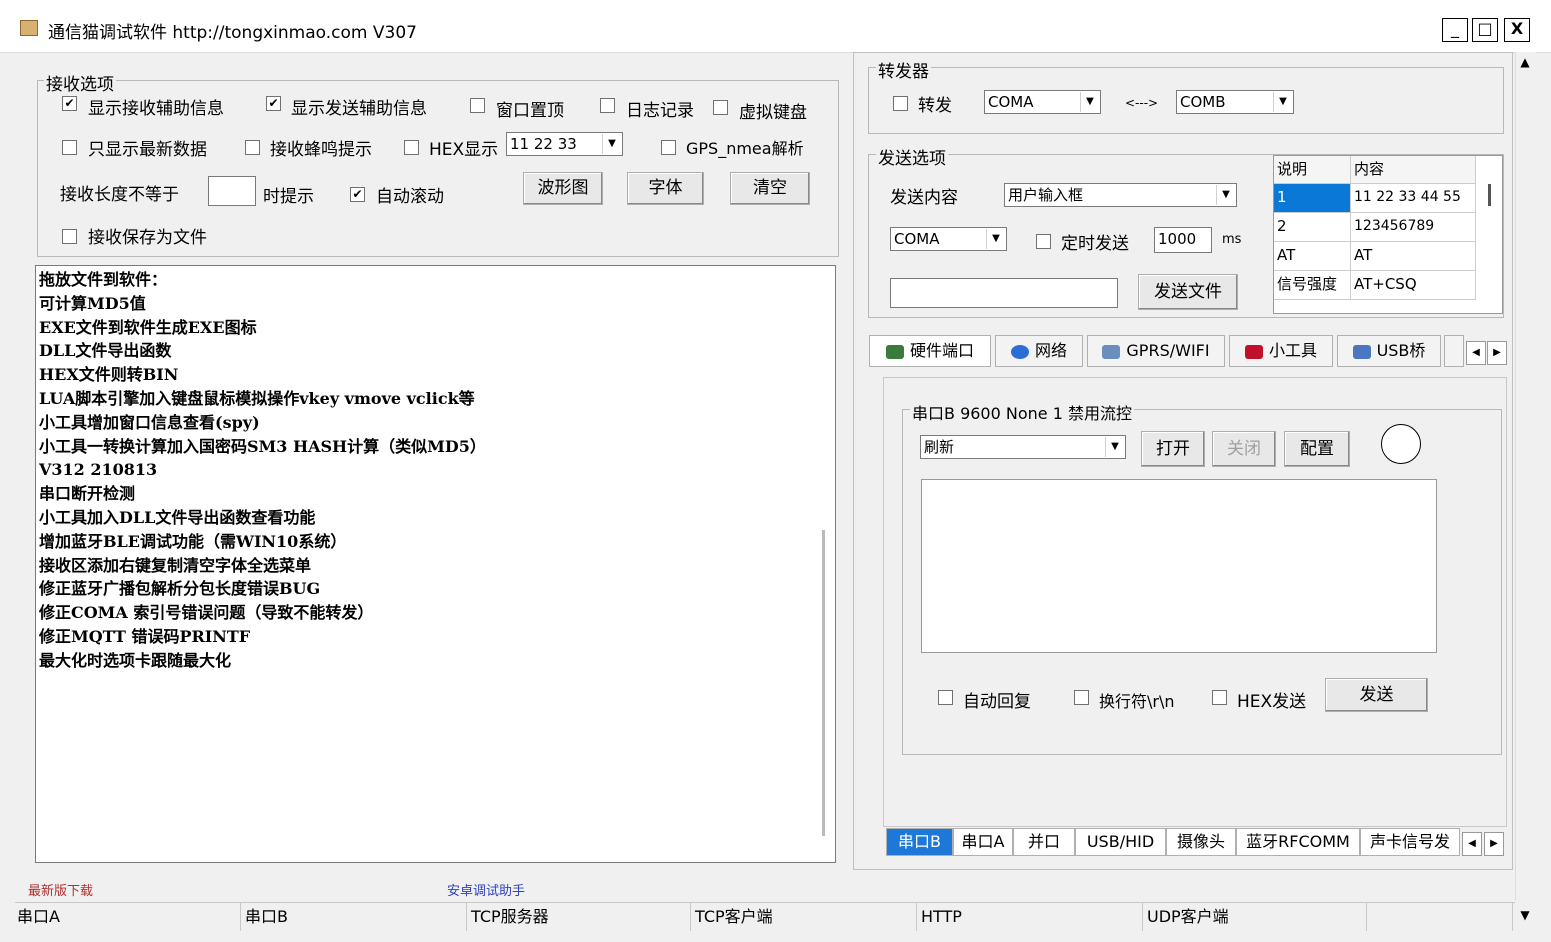 This screenshot has width=1551, height=942. Describe the element at coordinates (232, 191) in the screenshot. I see `length-input` at that location.